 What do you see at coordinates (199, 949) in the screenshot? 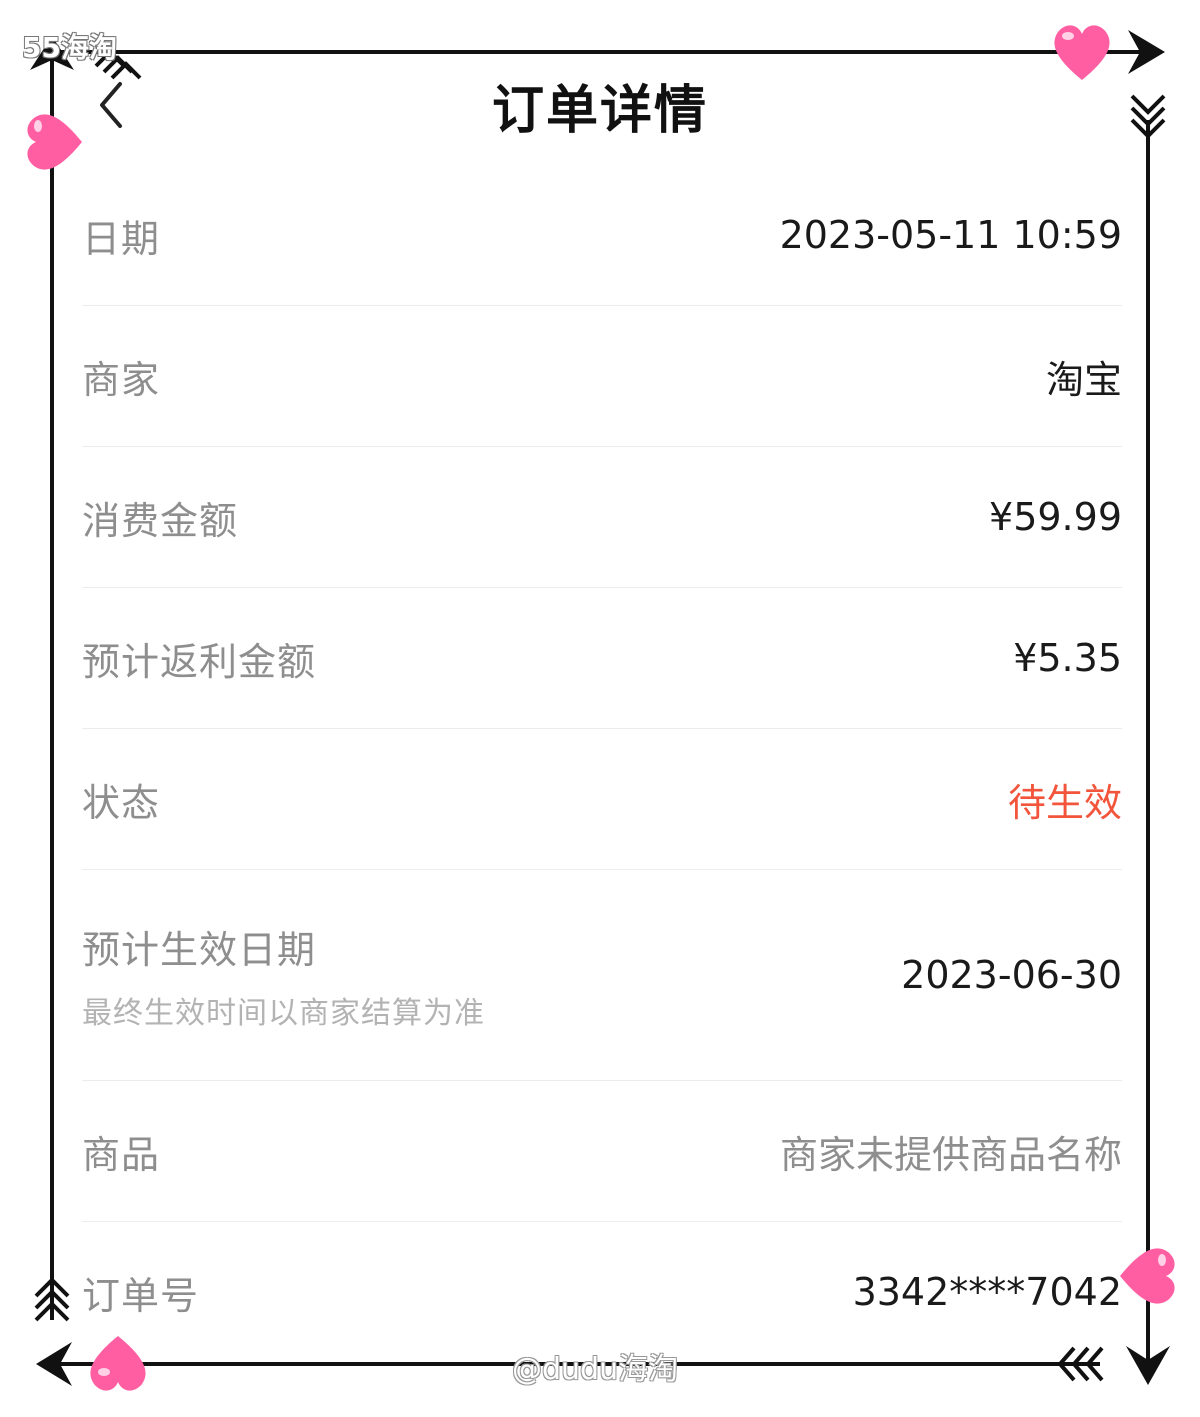
I see `effective-date-label: 预计生效日期` at bounding box center [199, 949].